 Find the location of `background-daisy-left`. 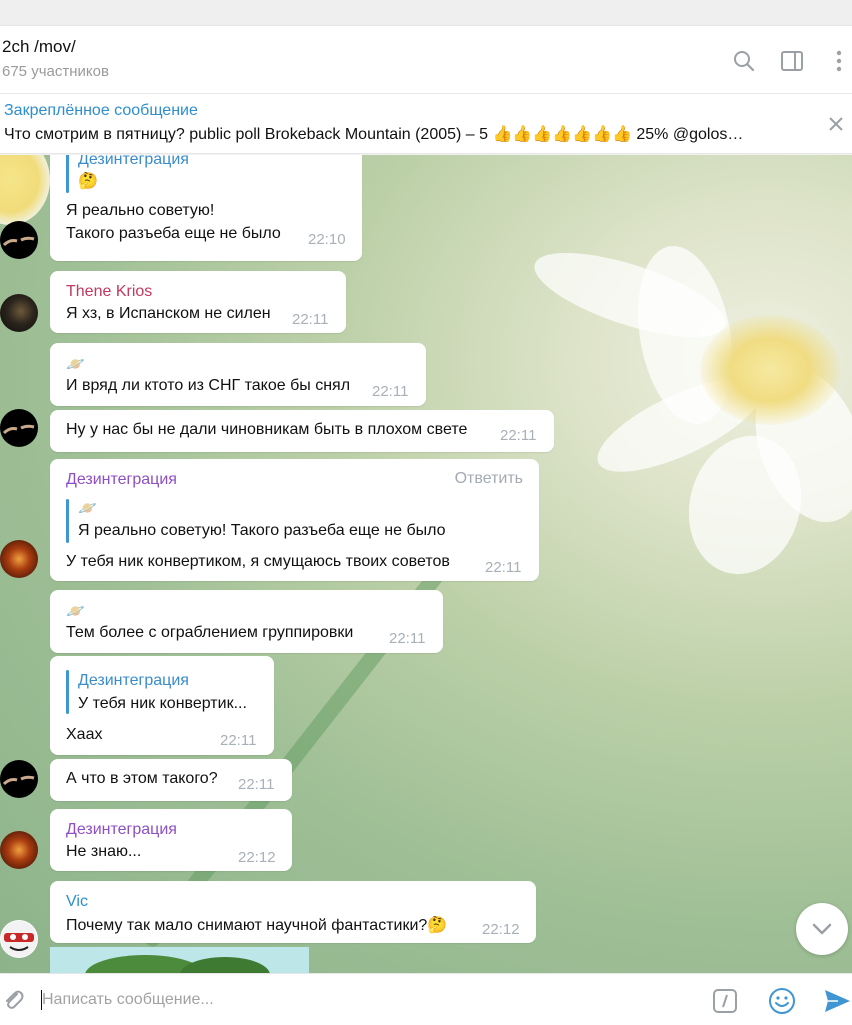

background-daisy-left is located at coordinates (25, 190).